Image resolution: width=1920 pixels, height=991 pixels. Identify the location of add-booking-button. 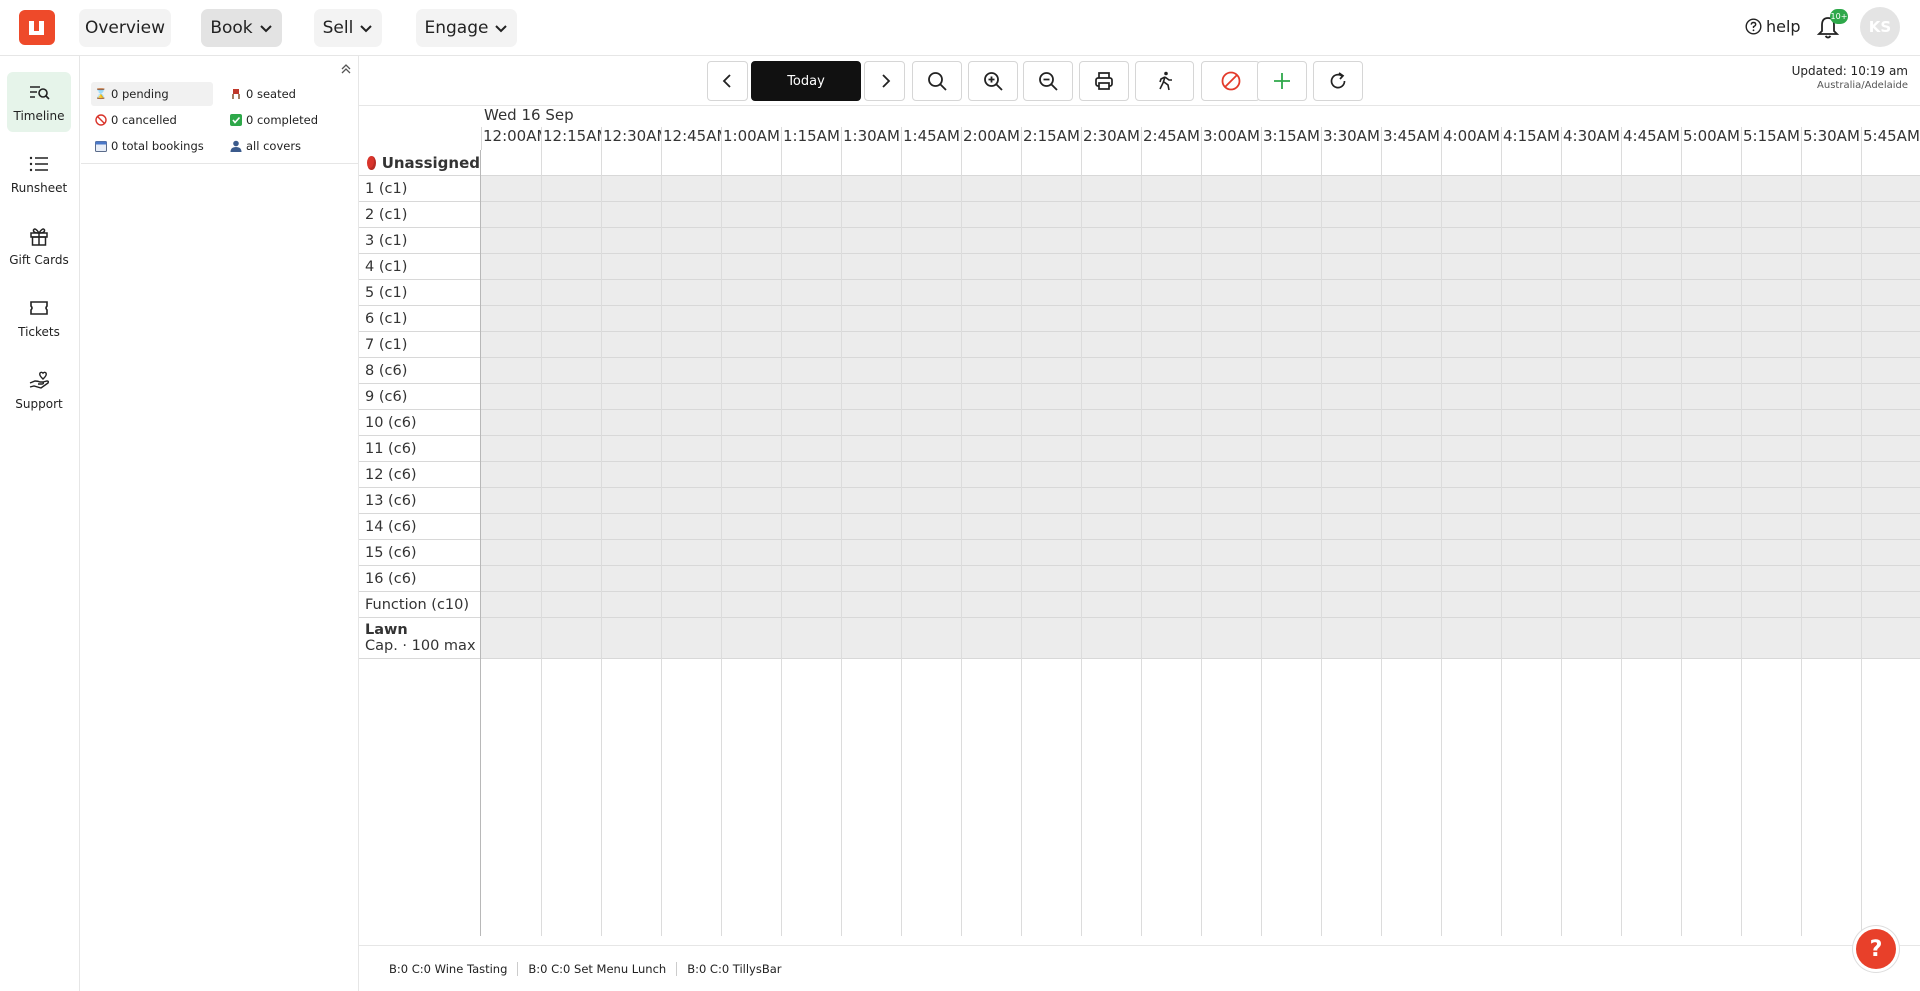
(1282, 81).